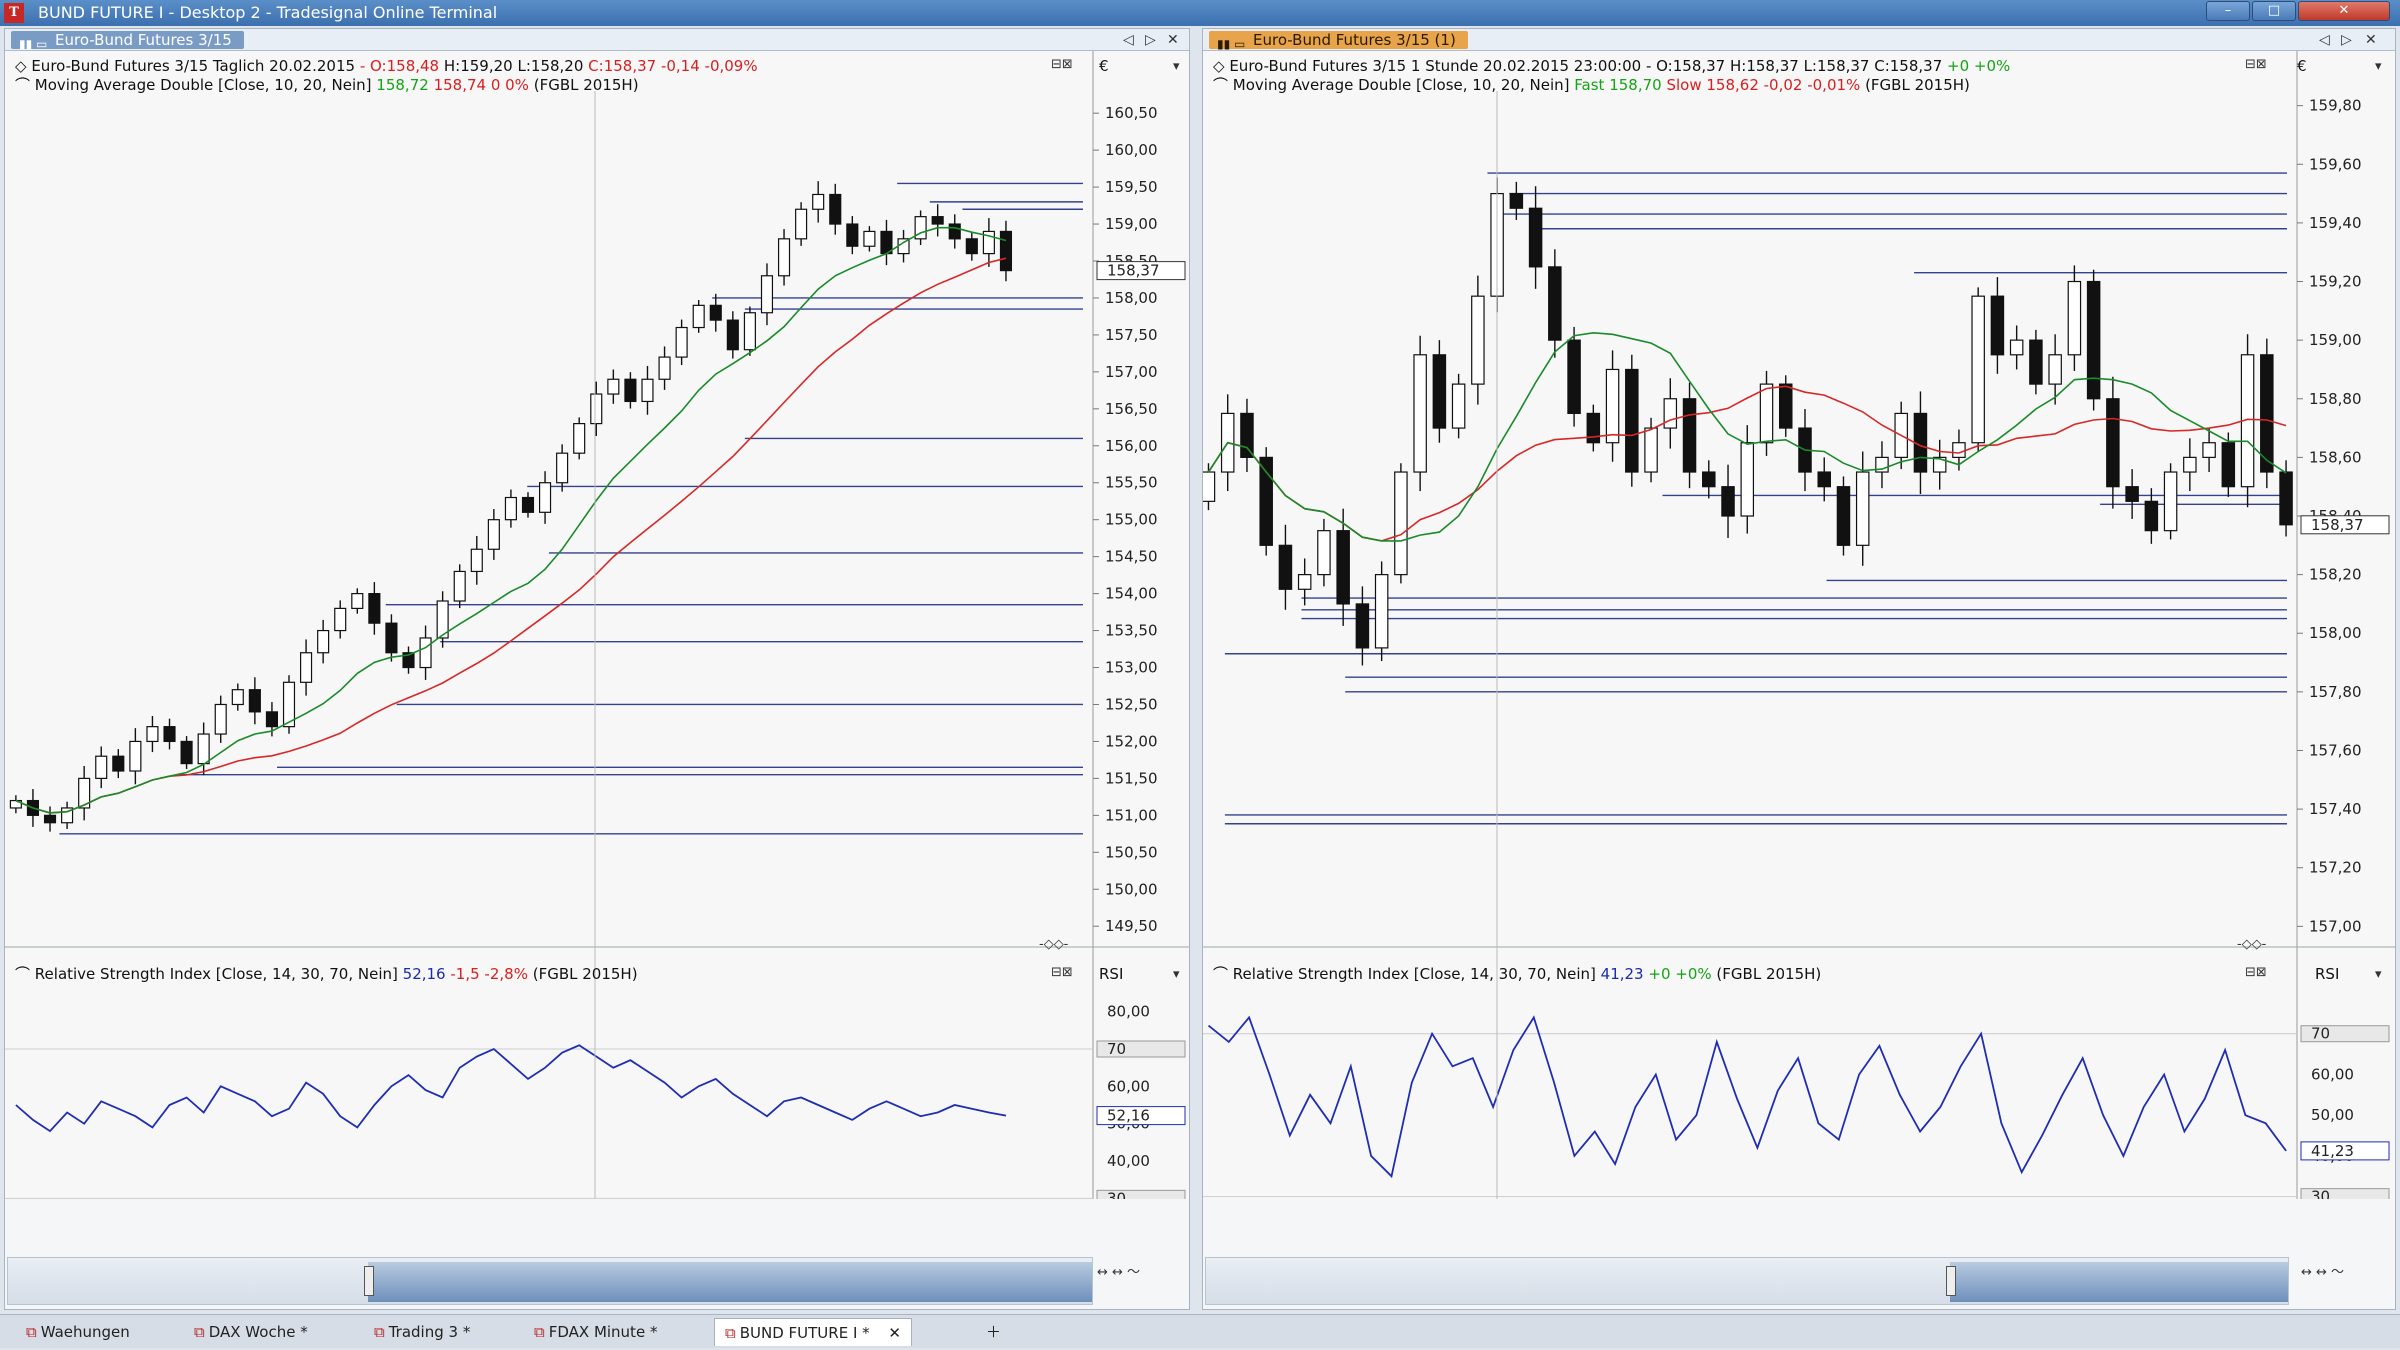 The width and height of the screenshot is (2400, 1350). Describe the element at coordinates (1338, 41) in the screenshot. I see `chart-tab-right: ▮▮ ▭ Euro-Bund Futures 3/15 (1)` at that location.